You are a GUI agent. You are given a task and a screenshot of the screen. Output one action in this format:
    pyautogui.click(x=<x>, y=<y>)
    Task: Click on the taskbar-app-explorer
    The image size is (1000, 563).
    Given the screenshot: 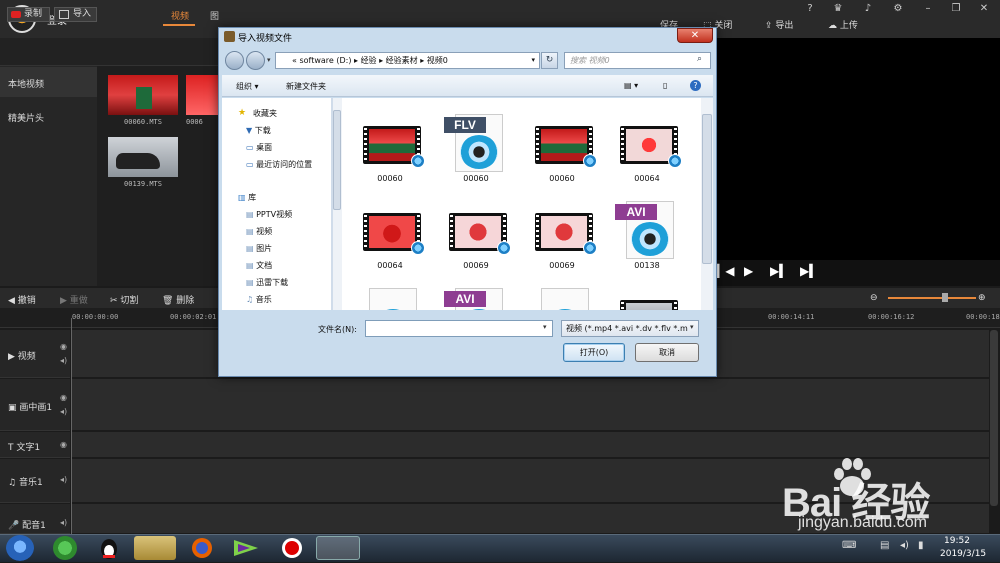 What is the action you would take?
    pyautogui.click(x=155, y=548)
    